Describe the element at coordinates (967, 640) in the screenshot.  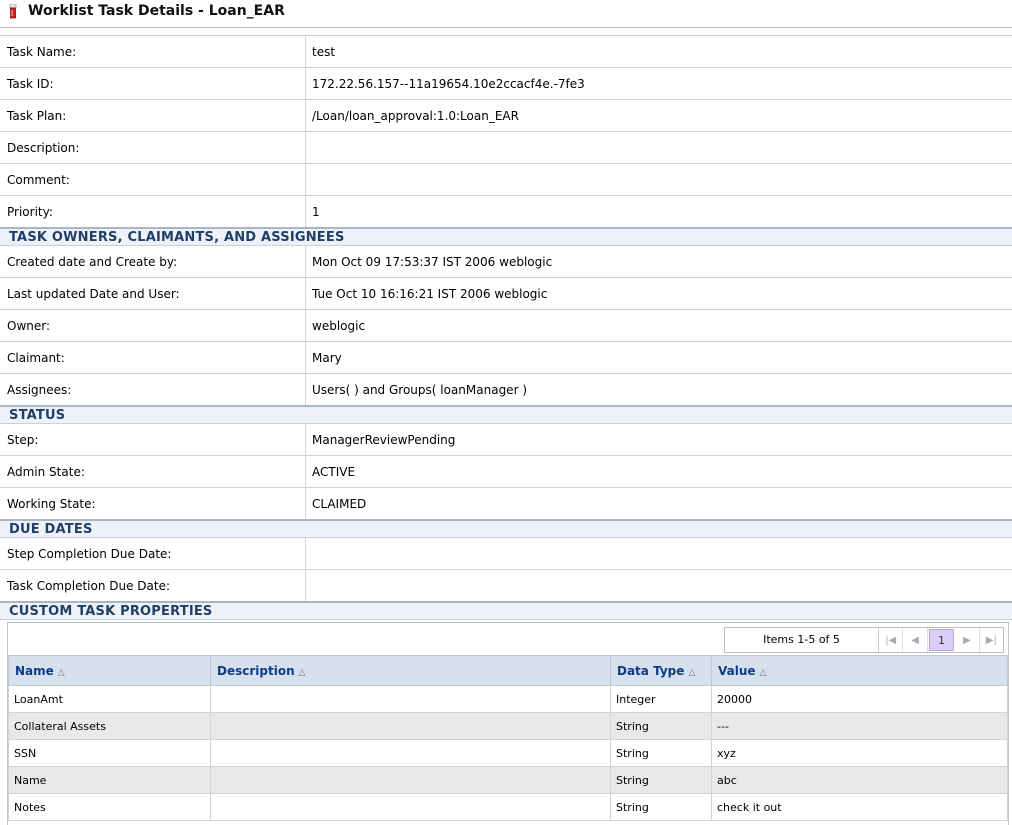
I see `next-page-icon: ▶` at that location.